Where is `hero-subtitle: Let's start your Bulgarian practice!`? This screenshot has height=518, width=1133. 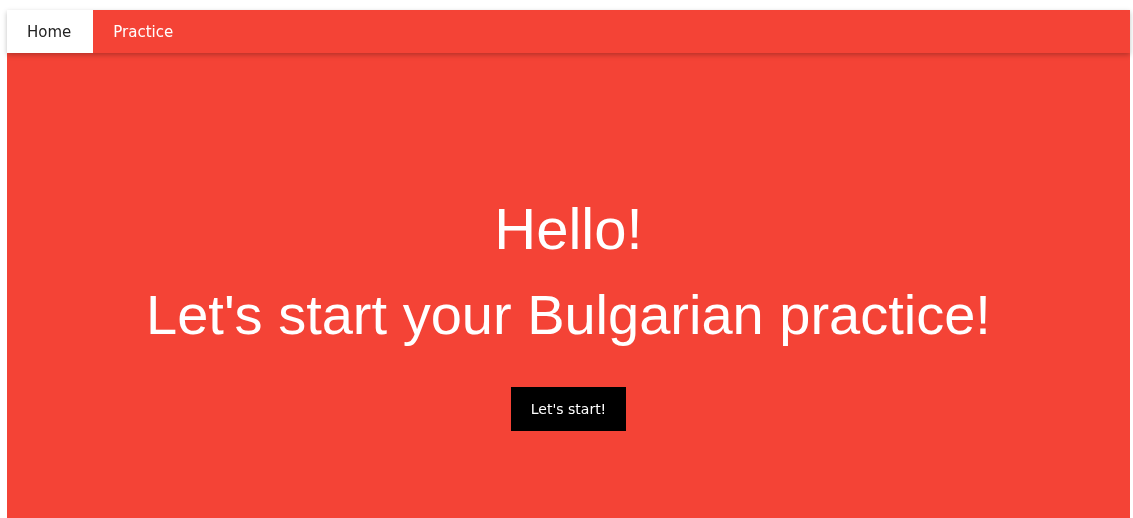 hero-subtitle: Let's start your Bulgarian practice! is located at coordinates (568, 315).